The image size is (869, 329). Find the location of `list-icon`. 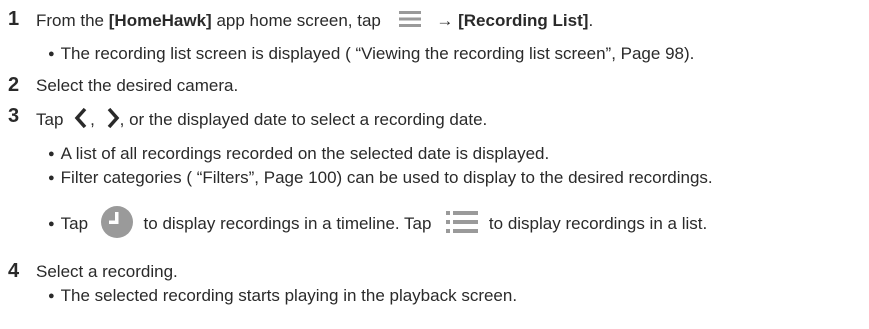

list-icon is located at coordinates (462, 224).